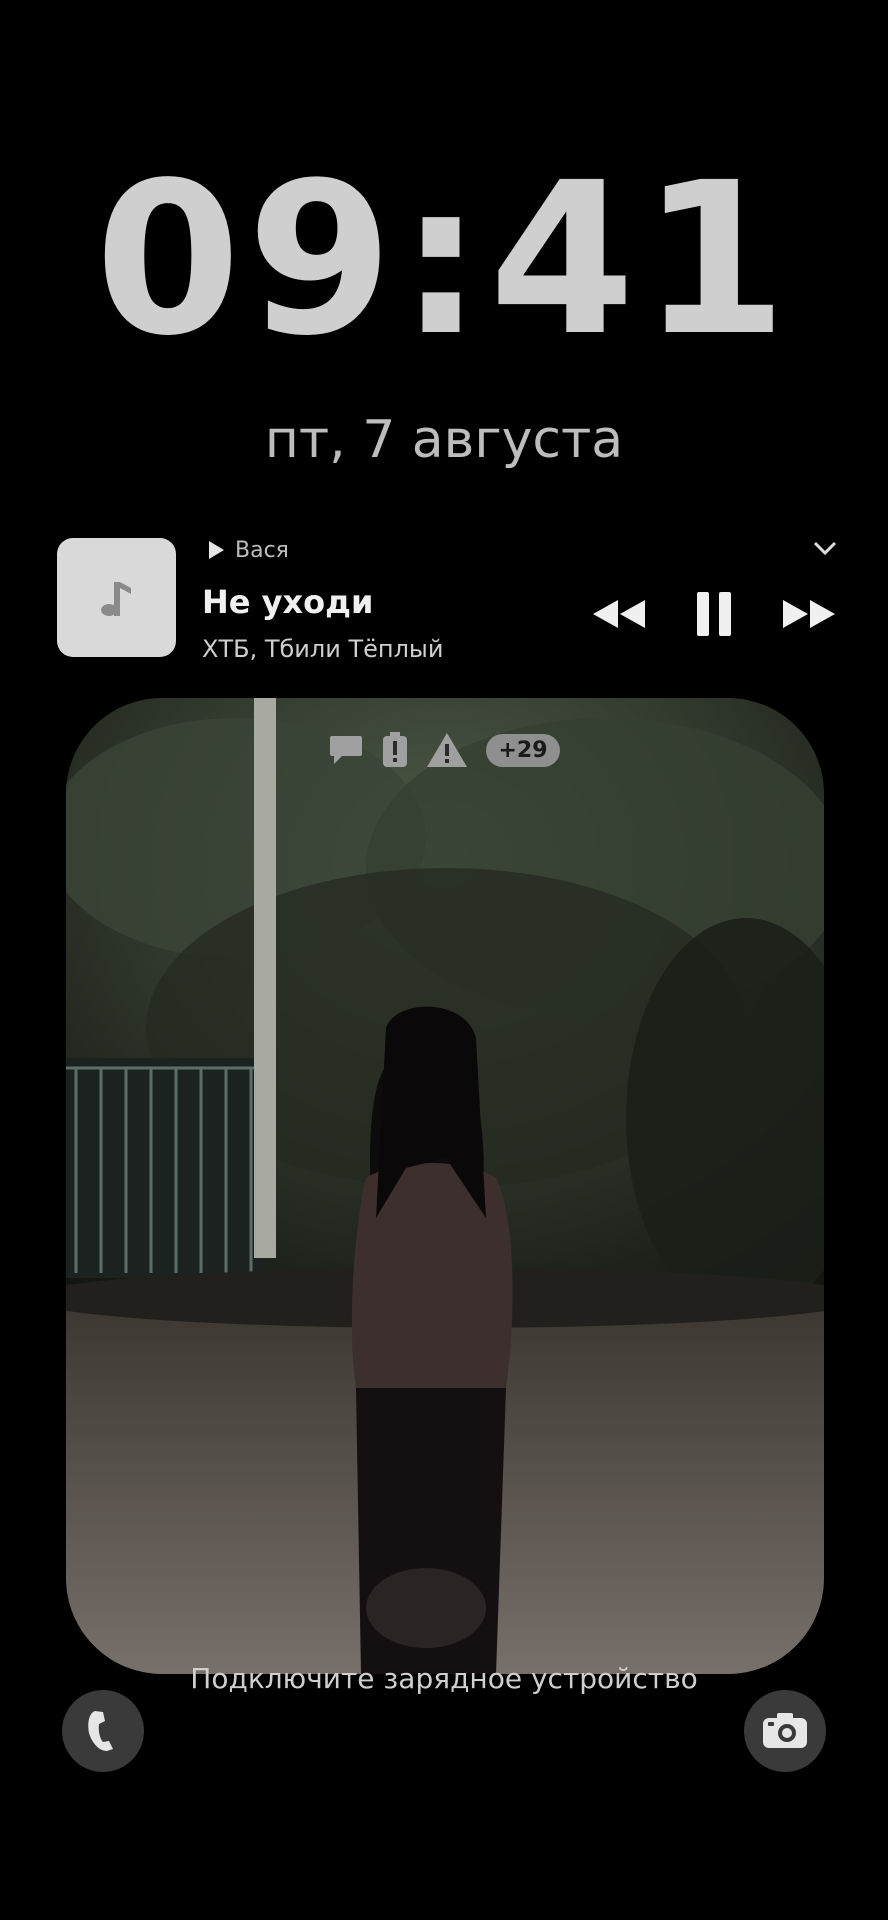 This screenshot has height=1920, width=888. Describe the element at coordinates (346, 750) in the screenshot. I see `chat-bubble-icon` at that location.